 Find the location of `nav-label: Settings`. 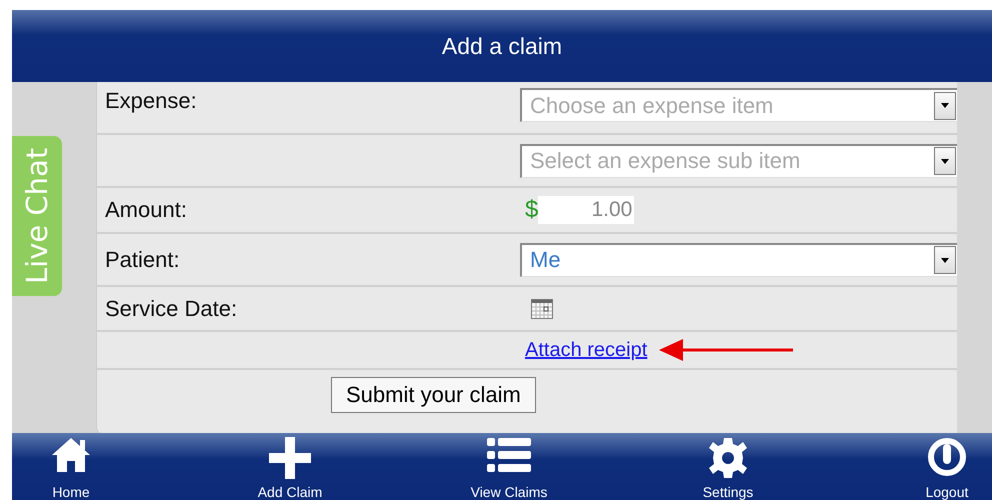

nav-label: Settings is located at coordinates (728, 492).